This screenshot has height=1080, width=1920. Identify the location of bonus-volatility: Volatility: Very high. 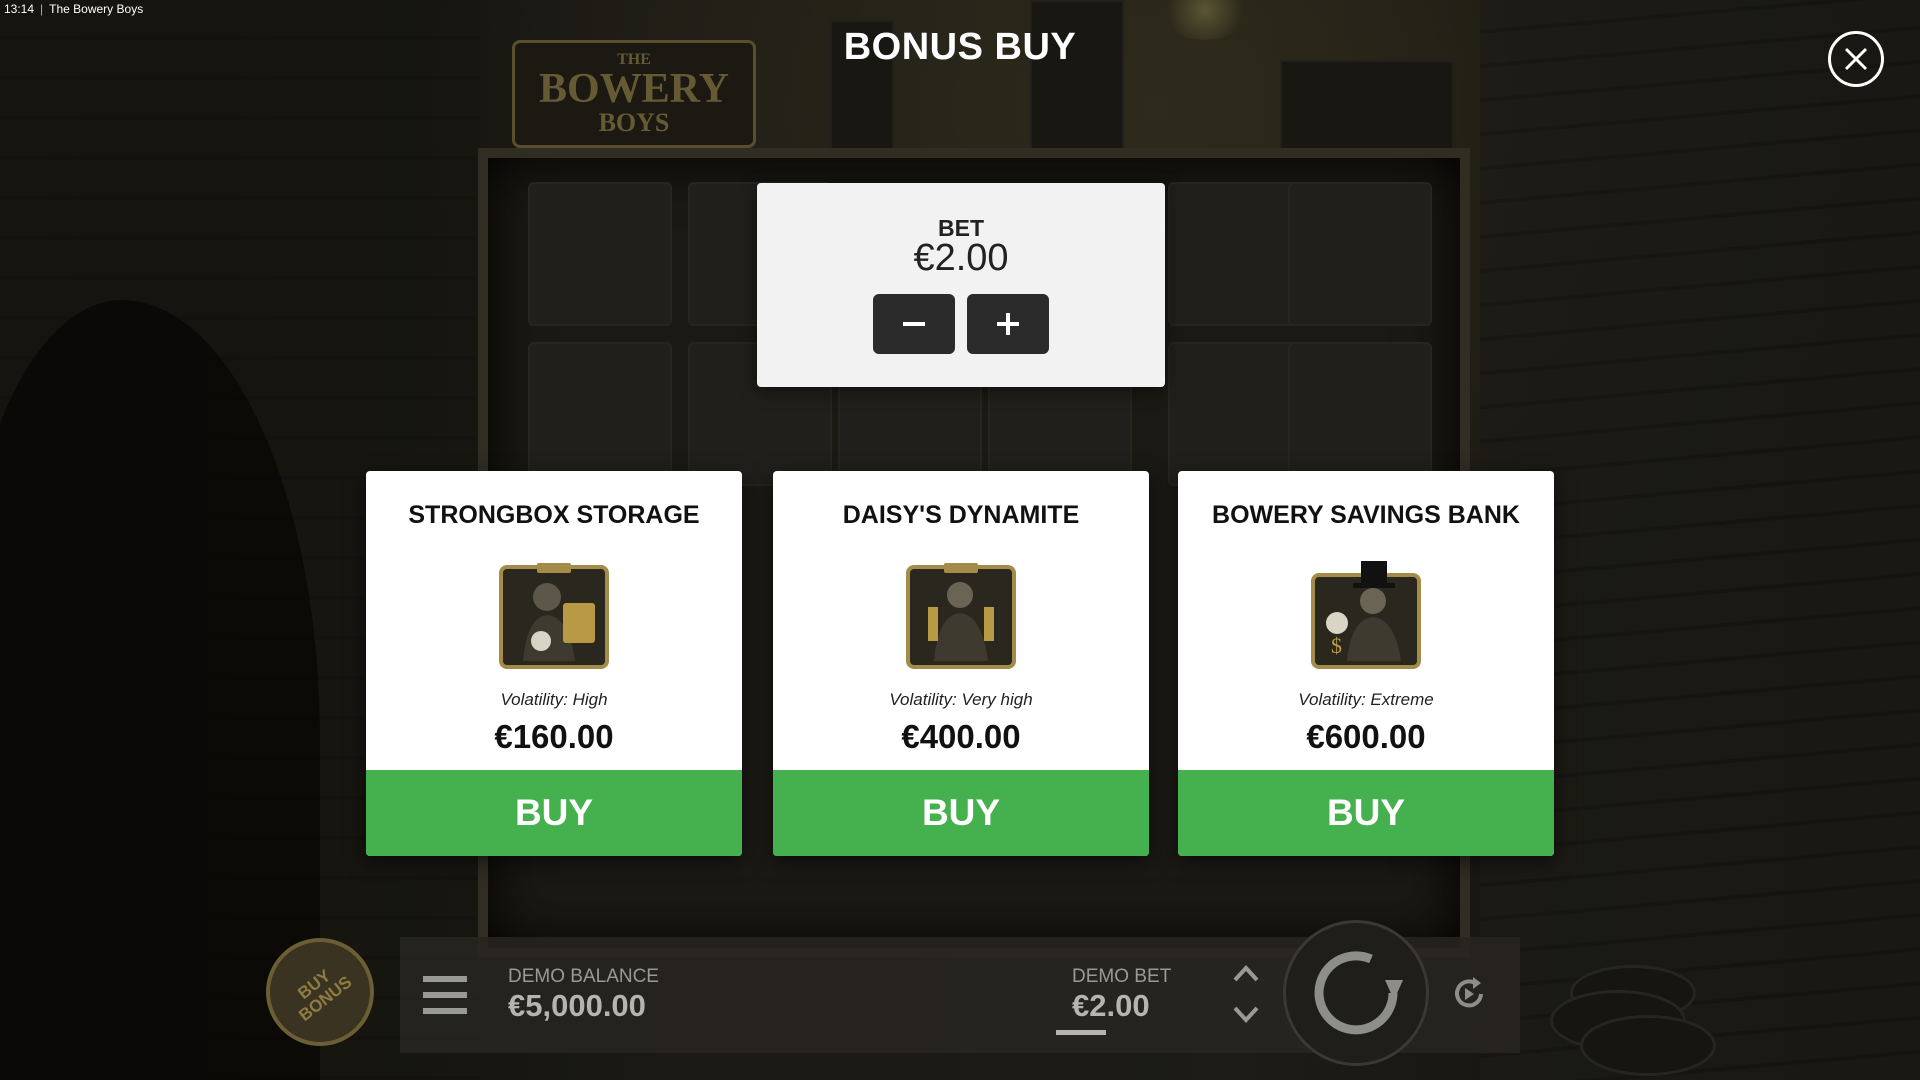
(961, 699).